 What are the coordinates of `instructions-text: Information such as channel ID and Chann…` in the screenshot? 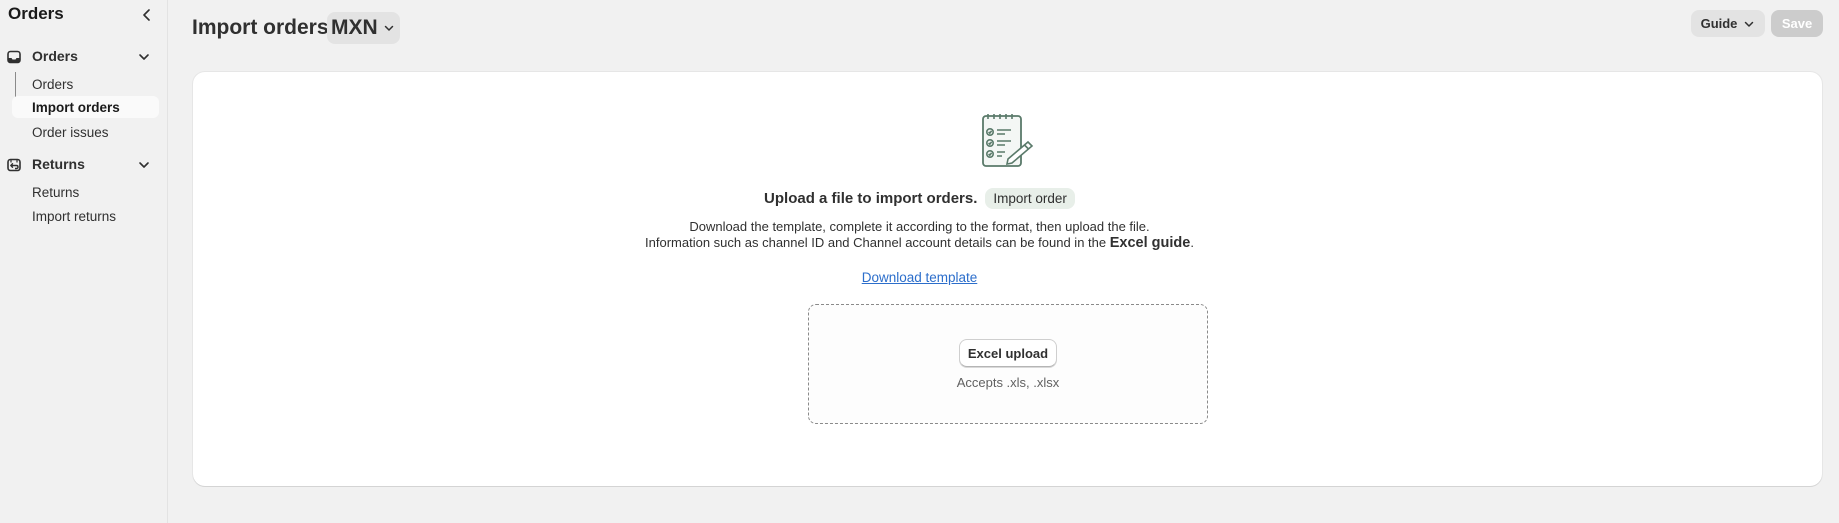 It's located at (877, 242).